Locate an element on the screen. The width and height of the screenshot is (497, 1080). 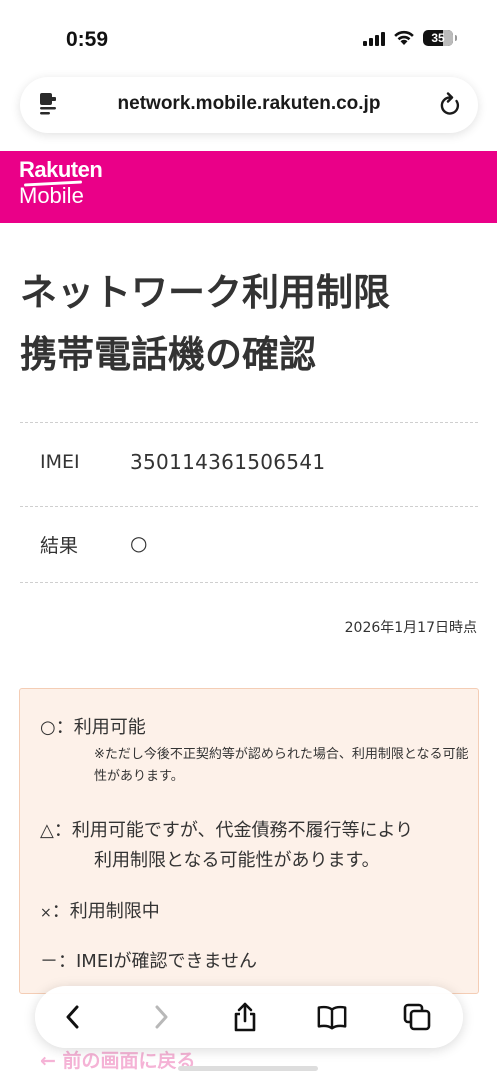
legend-ng-text: ：利用制限中 is located at coordinates (105, 911).